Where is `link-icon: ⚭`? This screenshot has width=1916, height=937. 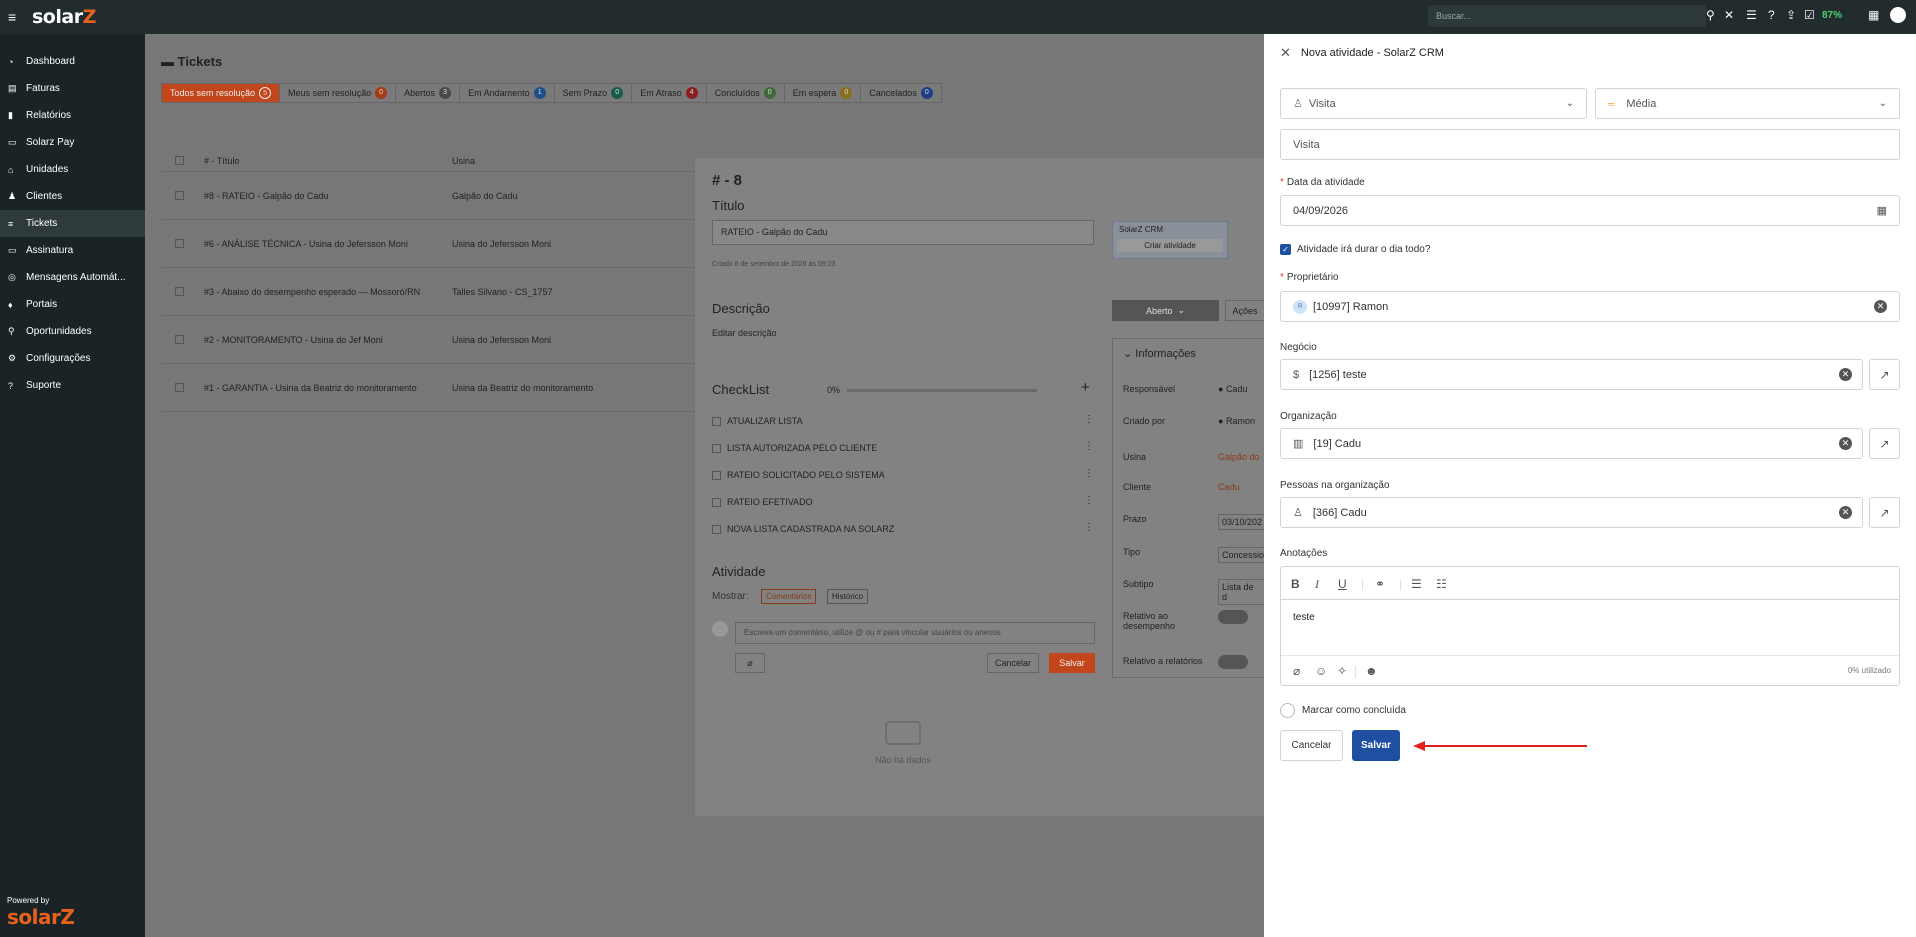
link-icon: ⚭ is located at coordinates (1380, 584).